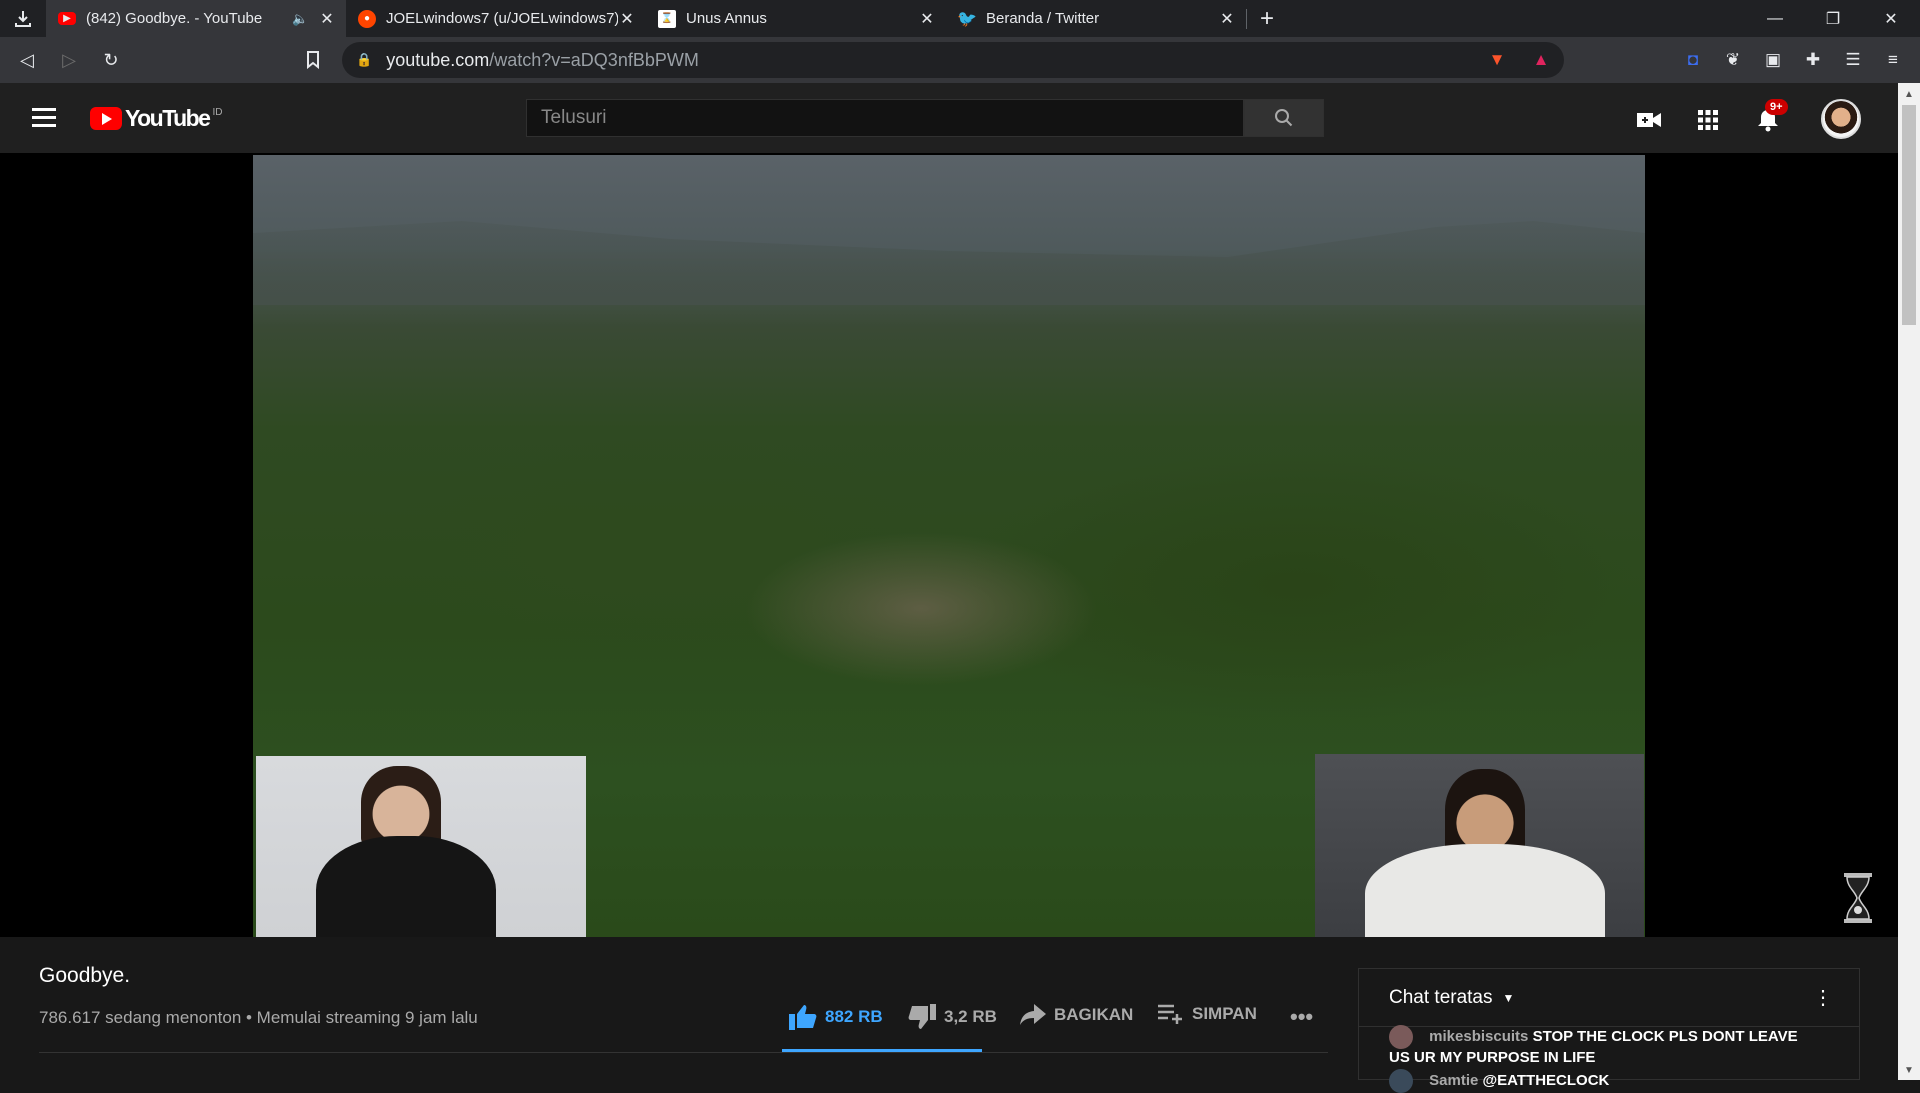 The height and width of the screenshot is (1093, 1920). I want to click on brave-shield-icon: ▼, so click(1497, 60).